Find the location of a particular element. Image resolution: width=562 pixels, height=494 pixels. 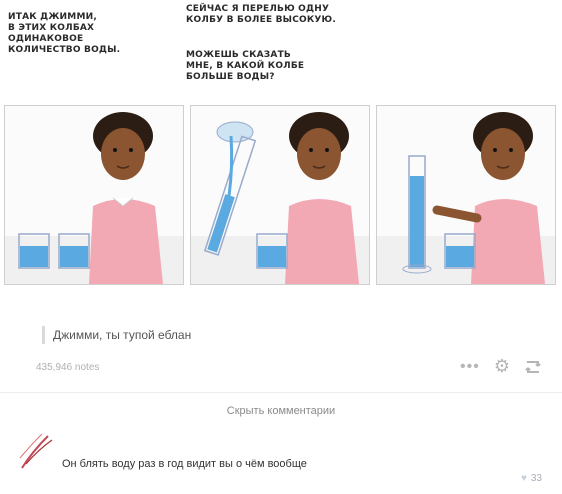

hide-comments-link: Скрыть комментарии is located at coordinates (281, 411).